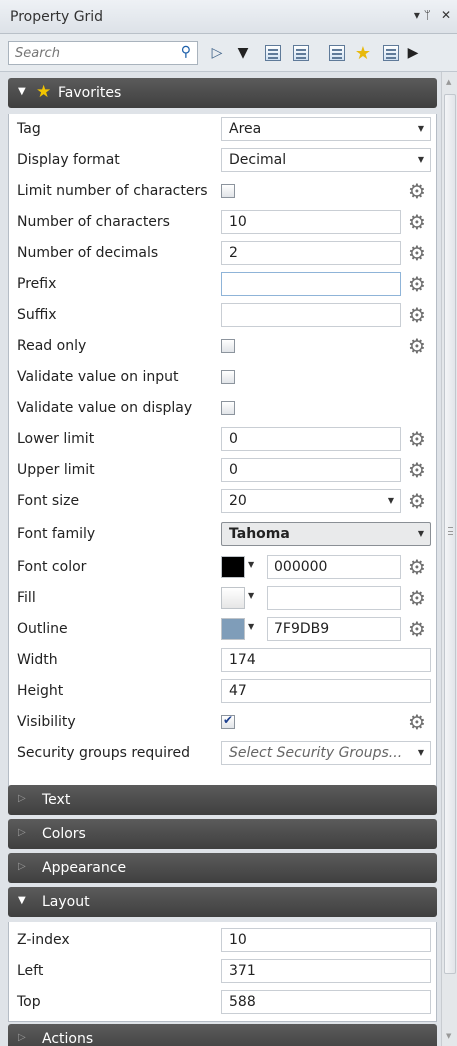 The image size is (457, 1046). I want to click on z-index-field: 10, so click(326, 940).